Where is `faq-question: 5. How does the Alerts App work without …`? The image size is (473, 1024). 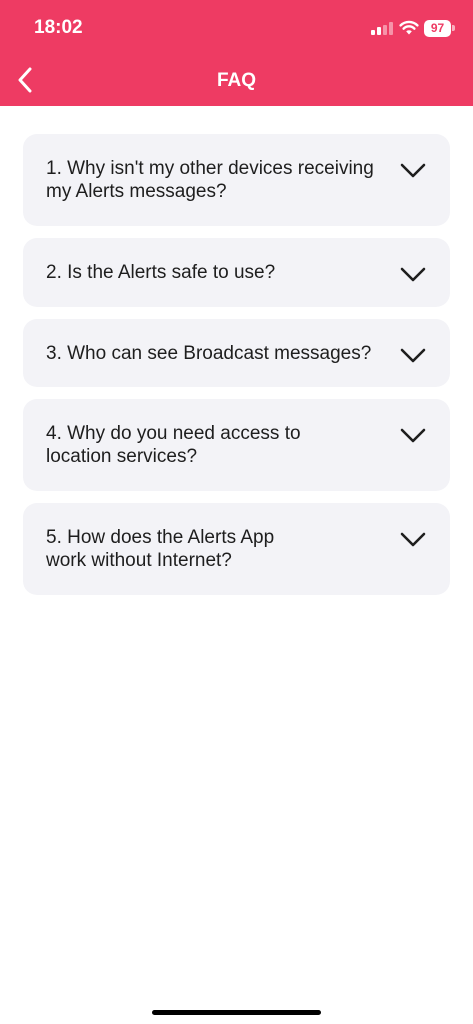
faq-question: 5. How does the Alerts App work without … is located at coordinates (160, 549).